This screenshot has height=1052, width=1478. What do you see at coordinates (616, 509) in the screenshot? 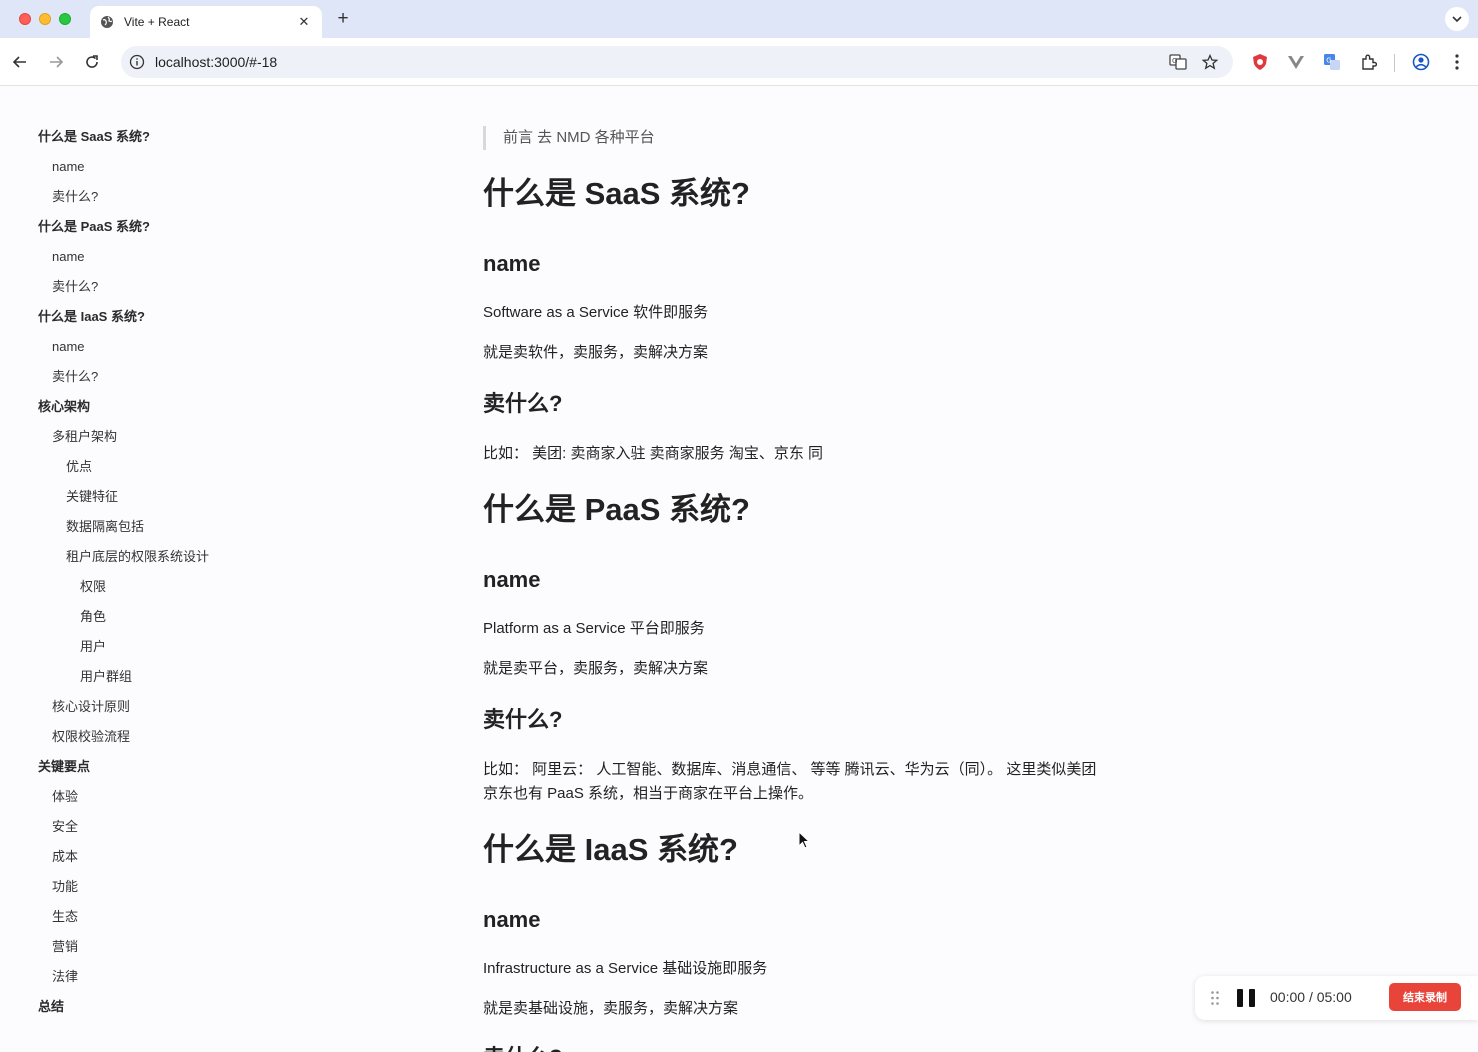
I see `section-title-paas: 什么是 PaaS 系统?` at bounding box center [616, 509].